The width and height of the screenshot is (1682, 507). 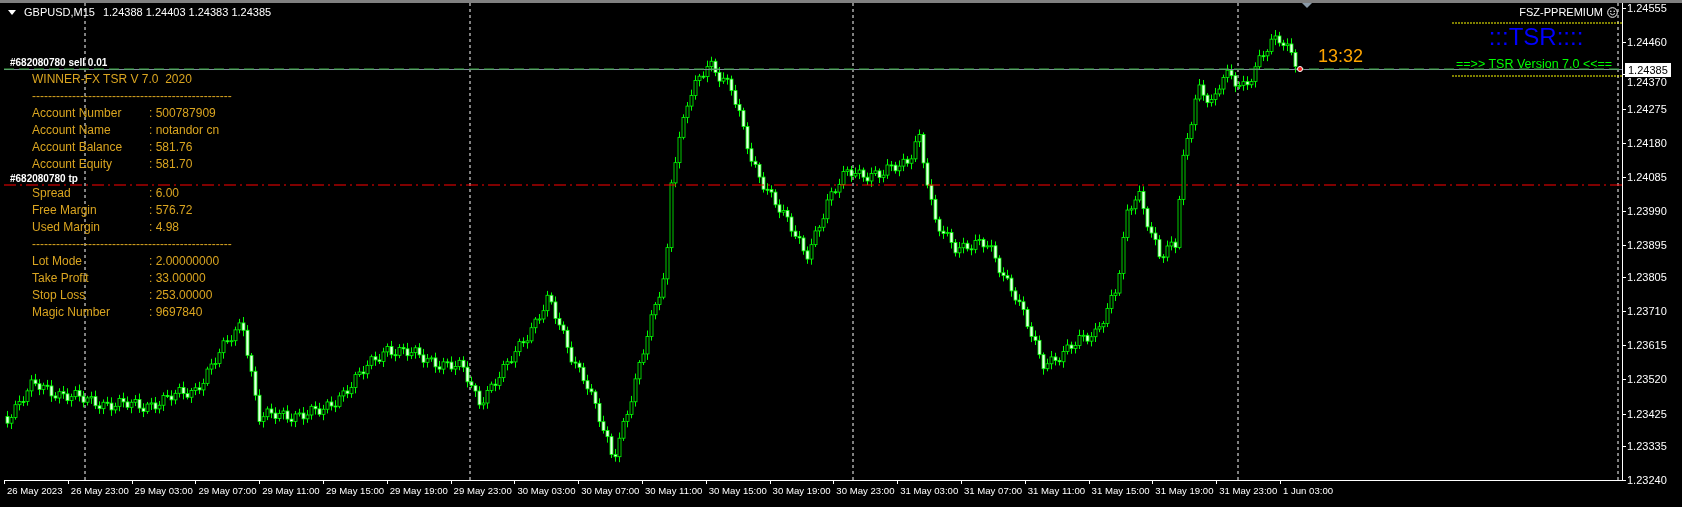 What do you see at coordinates (1647, 277) in the screenshot?
I see `price-tick: 1.23805` at bounding box center [1647, 277].